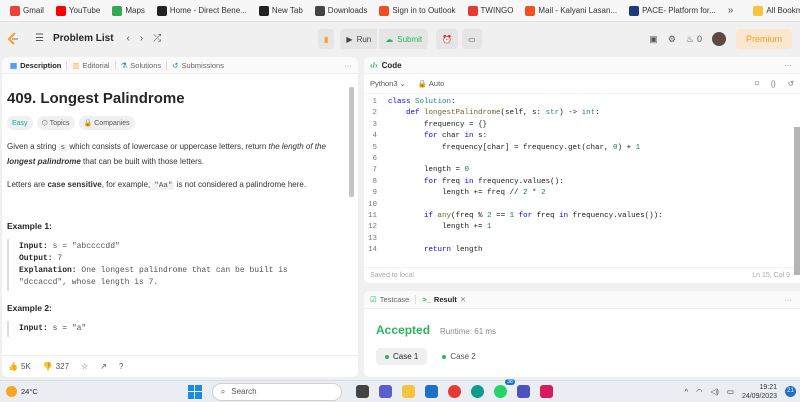 Image resolution: width=800 pixels, height=402 pixels. Describe the element at coordinates (128, 38) in the screenshot. I see `prev-problem-icon: ‹` at that location.